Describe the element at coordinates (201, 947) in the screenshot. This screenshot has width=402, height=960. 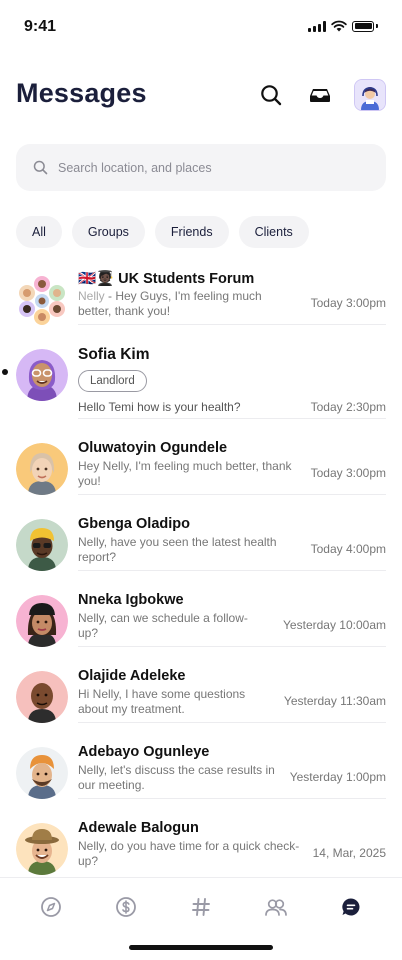
I see `home-indicator` at that location.